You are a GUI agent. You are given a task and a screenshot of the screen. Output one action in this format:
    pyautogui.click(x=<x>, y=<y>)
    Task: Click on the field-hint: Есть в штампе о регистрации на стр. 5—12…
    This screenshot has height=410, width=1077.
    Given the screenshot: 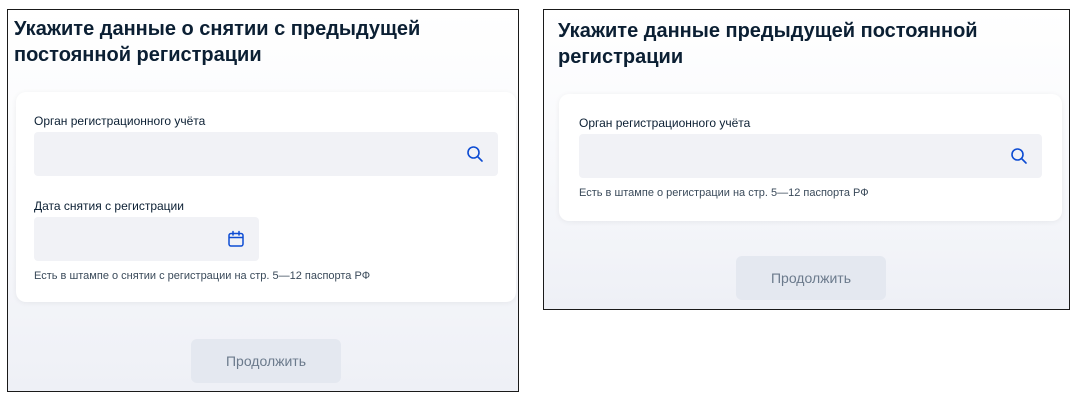 What is the action you would take?
    pyautogui.click(x=724, y=193)
    